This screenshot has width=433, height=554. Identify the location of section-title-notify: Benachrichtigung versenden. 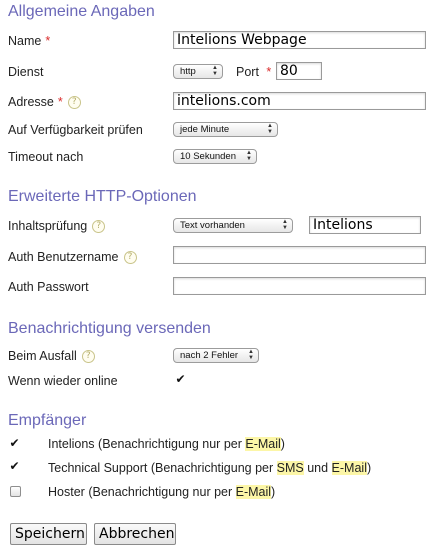
(109, 328).